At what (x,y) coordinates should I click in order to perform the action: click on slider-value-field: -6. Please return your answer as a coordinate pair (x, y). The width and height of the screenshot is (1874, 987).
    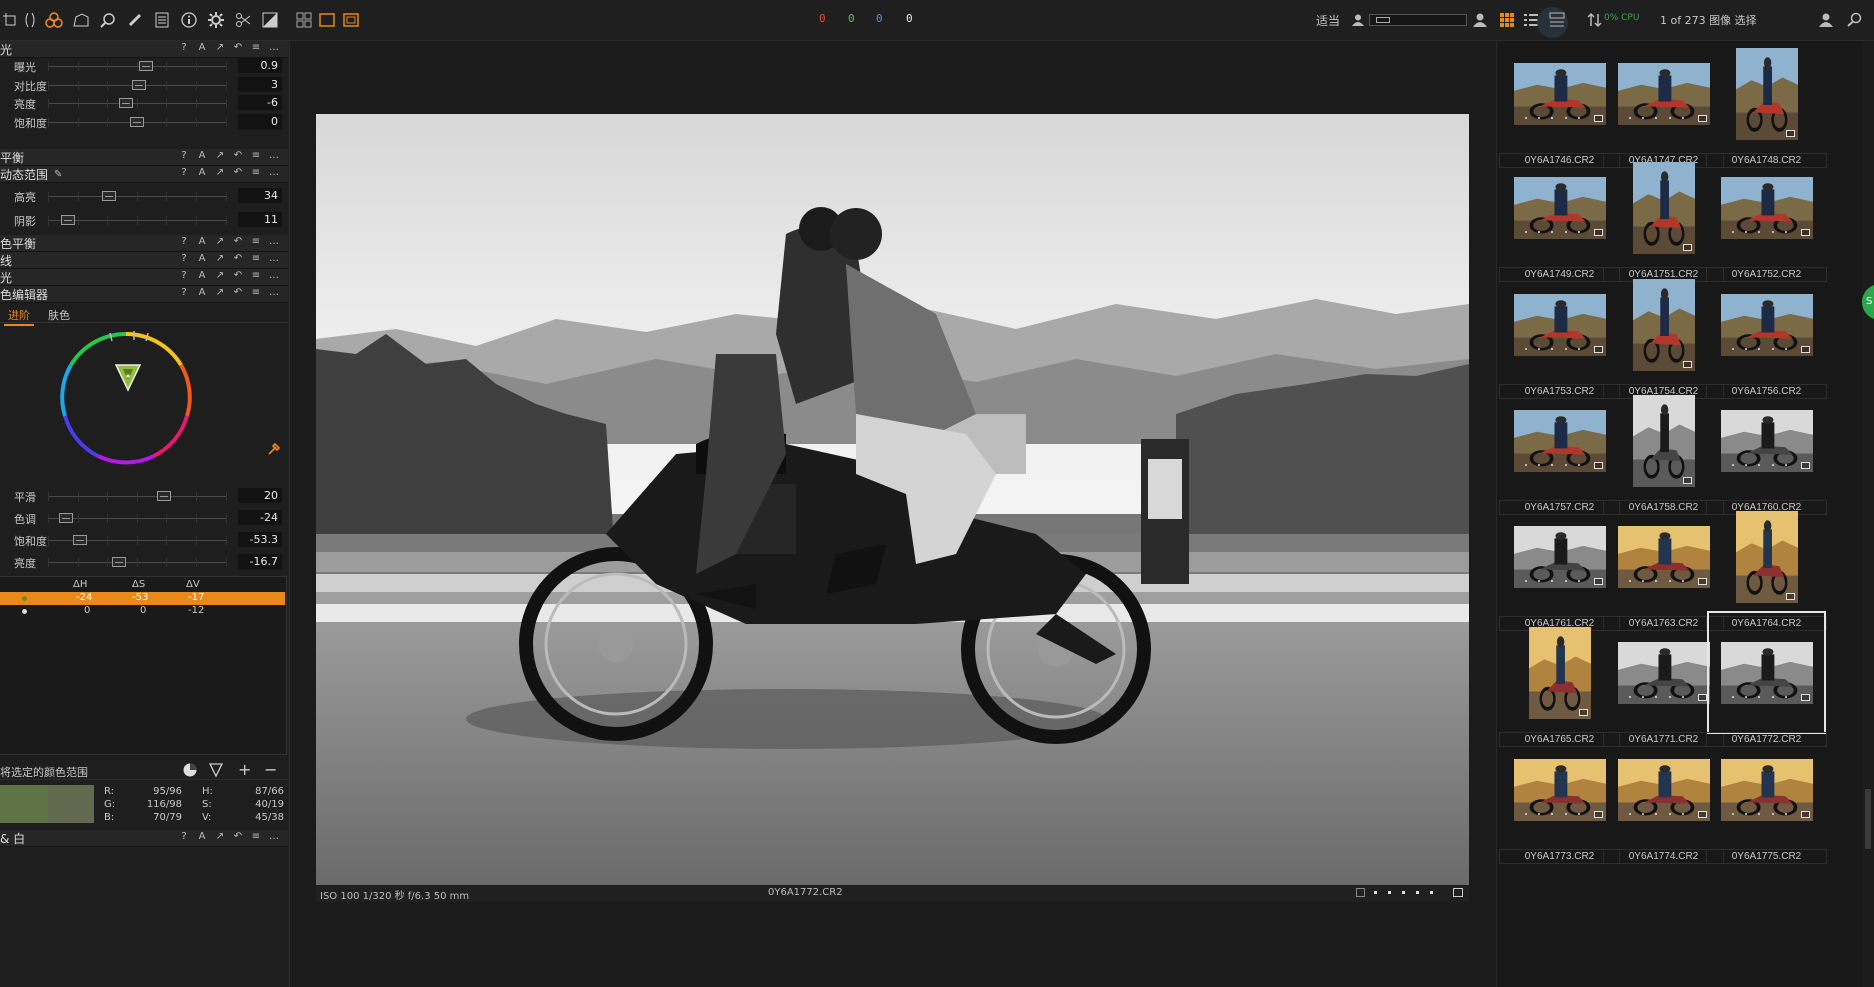
    Looking at the image, I should click on (260, 102).